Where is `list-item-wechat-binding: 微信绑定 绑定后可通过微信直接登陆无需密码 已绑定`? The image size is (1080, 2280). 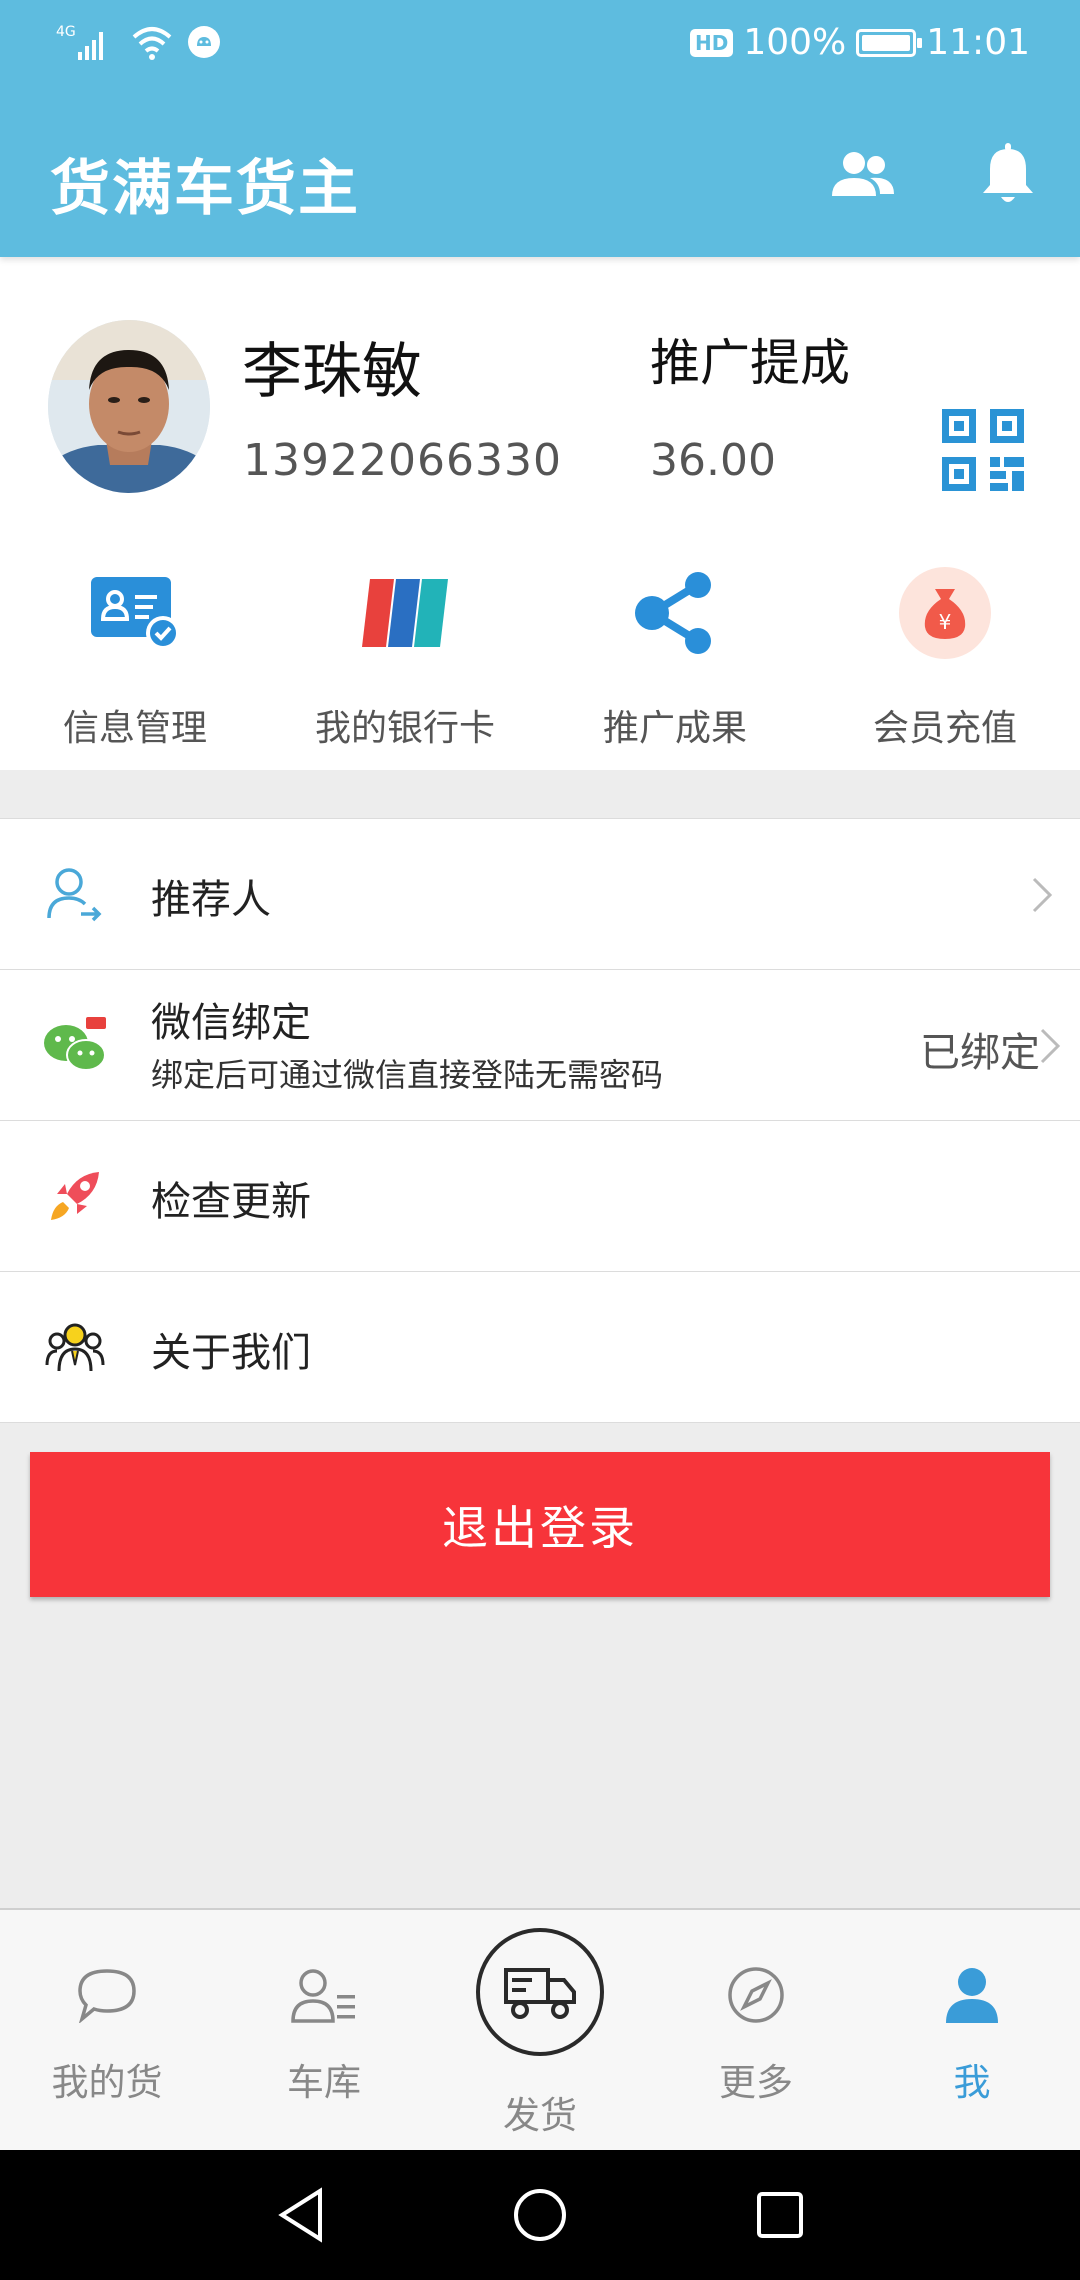
list-item-wechat-binding: 微信绑定 绑定后可通过微信直接登陆无需密码 已绑定 is located at coordinates (540, 1045).